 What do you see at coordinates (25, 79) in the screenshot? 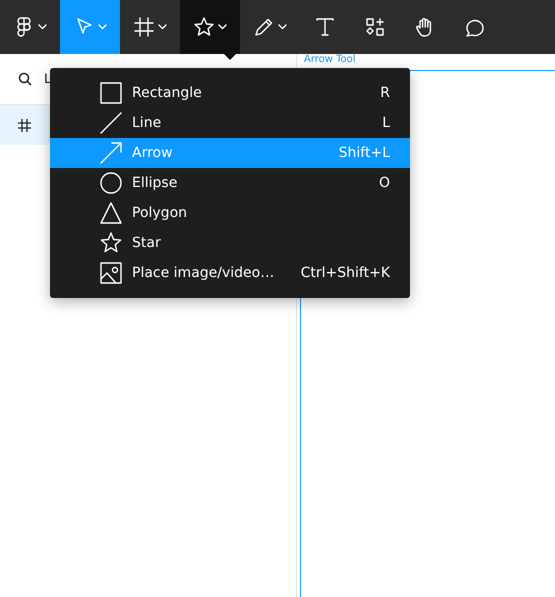
I see `search-icon` at bounding box center [25, 79].